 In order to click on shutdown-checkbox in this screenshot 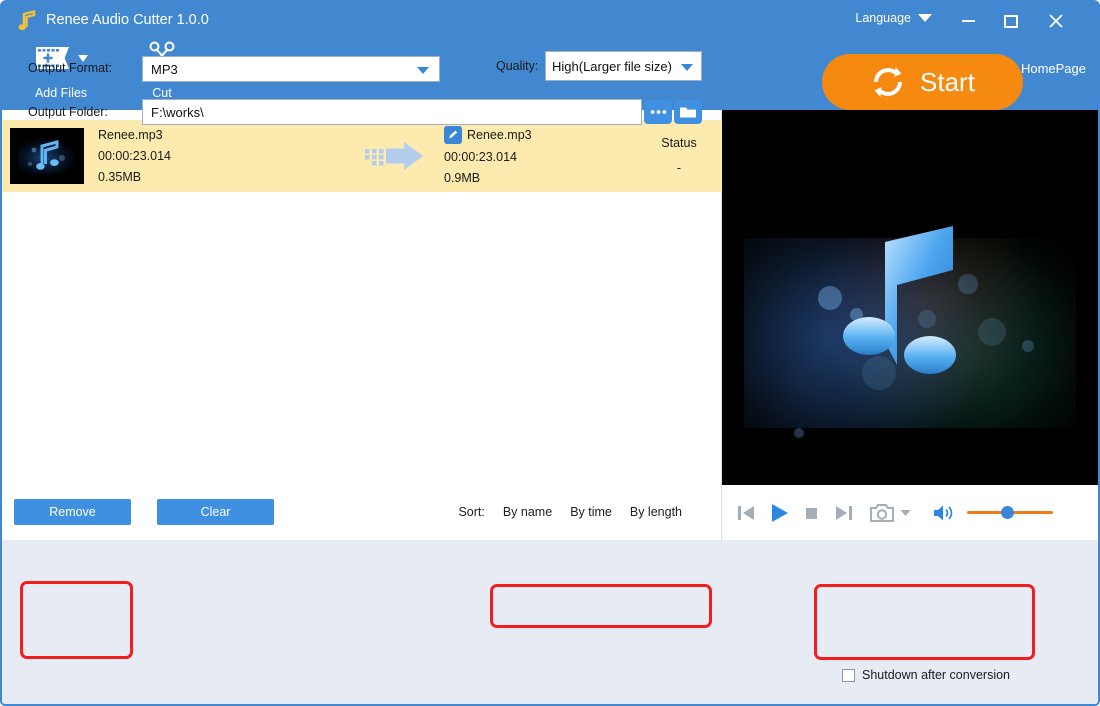, I will do `click(848, 675)`.